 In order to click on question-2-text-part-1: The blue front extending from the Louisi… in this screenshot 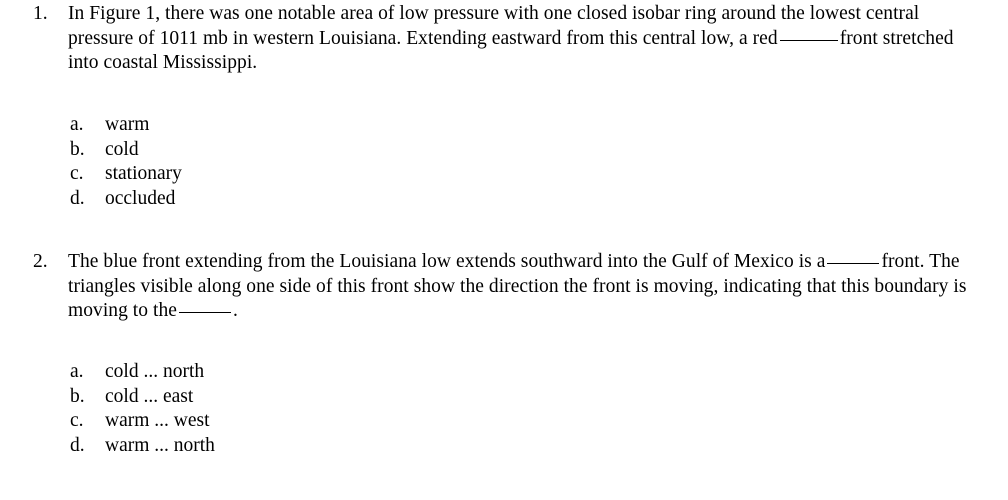, I will do `click(447, 261)`.